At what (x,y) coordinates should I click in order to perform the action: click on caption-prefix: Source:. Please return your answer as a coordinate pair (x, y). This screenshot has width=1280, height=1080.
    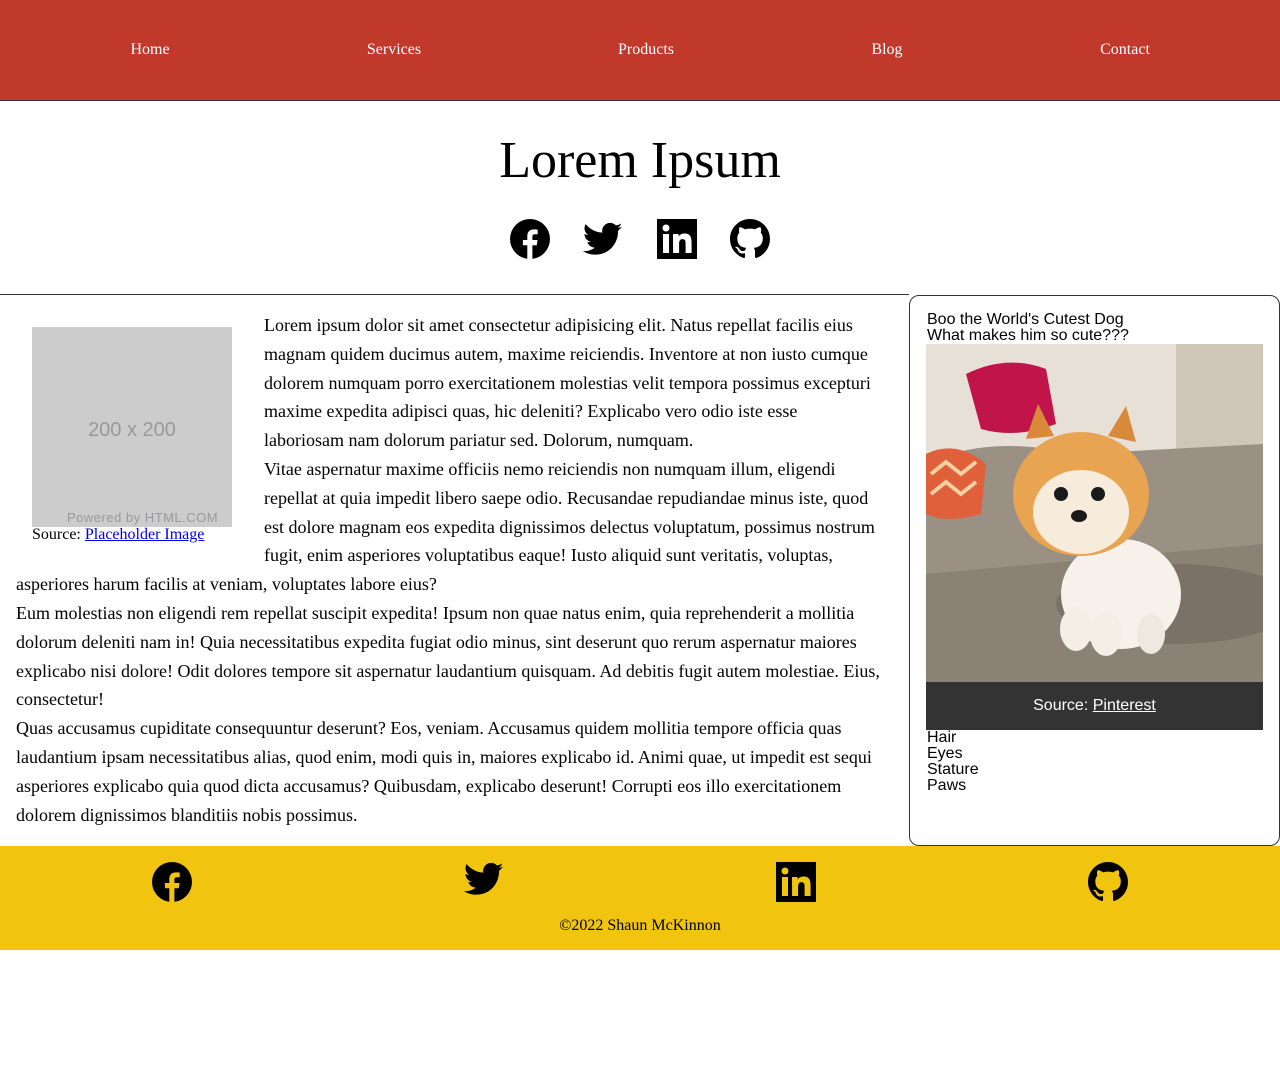
    Looking at the image, I should click on (1063, 705).